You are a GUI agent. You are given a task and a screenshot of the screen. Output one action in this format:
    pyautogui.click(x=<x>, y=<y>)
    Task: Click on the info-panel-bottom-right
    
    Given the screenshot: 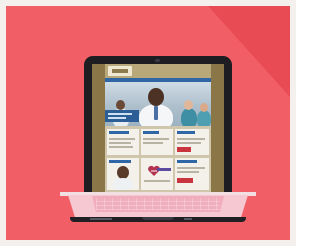 What is the action you would take?
    pyautogui.click(x=192, y=174)
    